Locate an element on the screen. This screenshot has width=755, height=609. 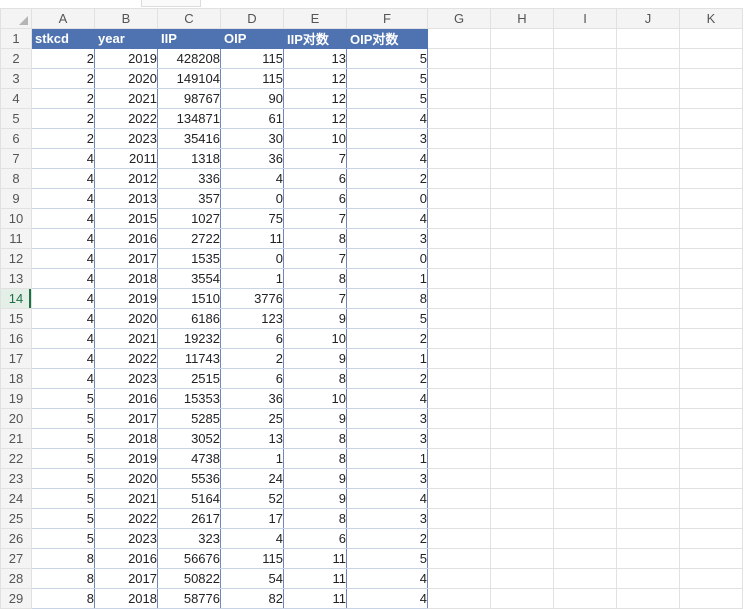
cell-f20: 3 is located at coordinates (387, 418).